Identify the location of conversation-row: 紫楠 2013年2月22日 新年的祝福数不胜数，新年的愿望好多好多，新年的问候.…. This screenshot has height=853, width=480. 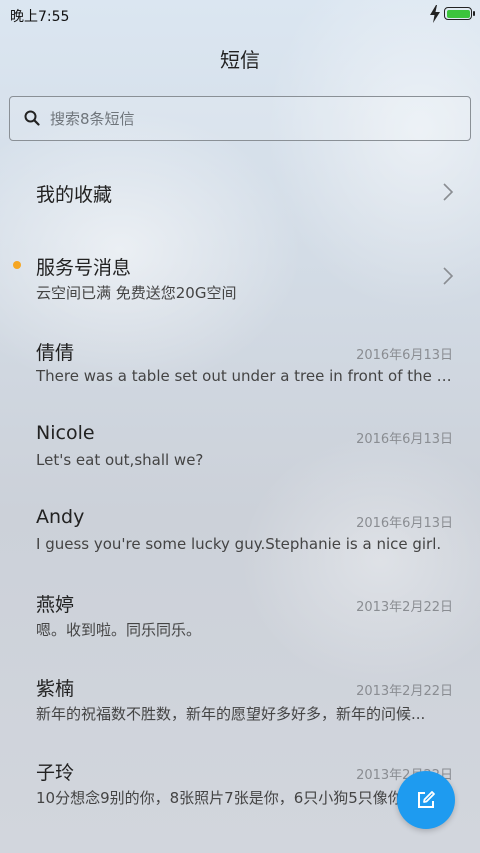
(240, 696).